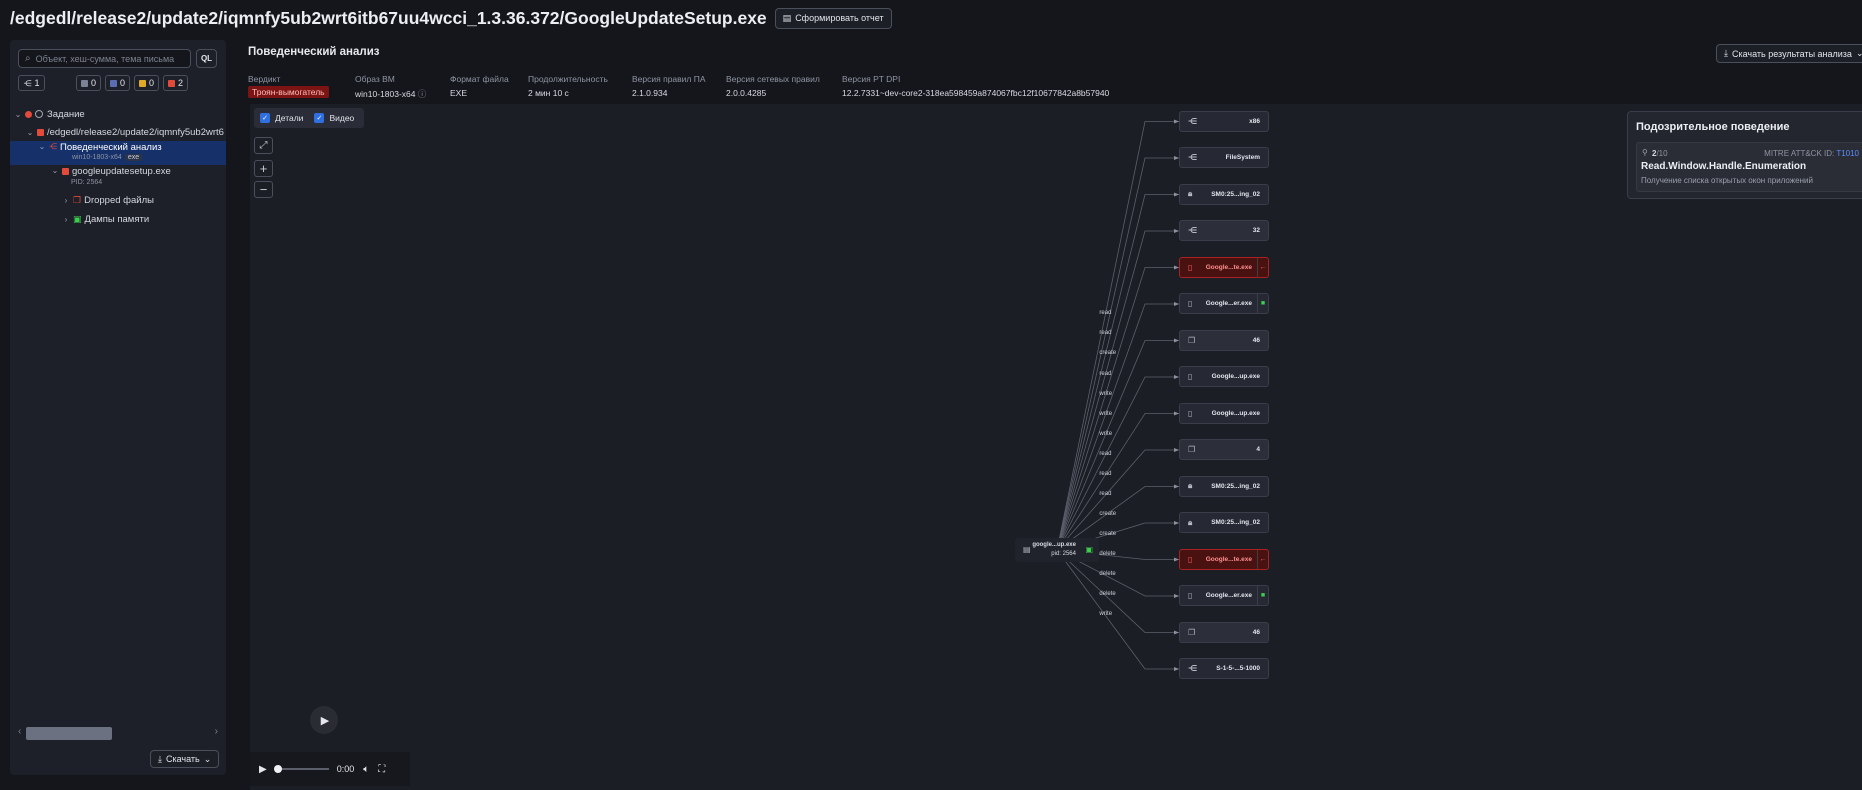 This screenshot has width=1862, height=790. Describe the element at coordinates (265, 118) in the screenshot. I see `details-checkbox: ✓` at that location.